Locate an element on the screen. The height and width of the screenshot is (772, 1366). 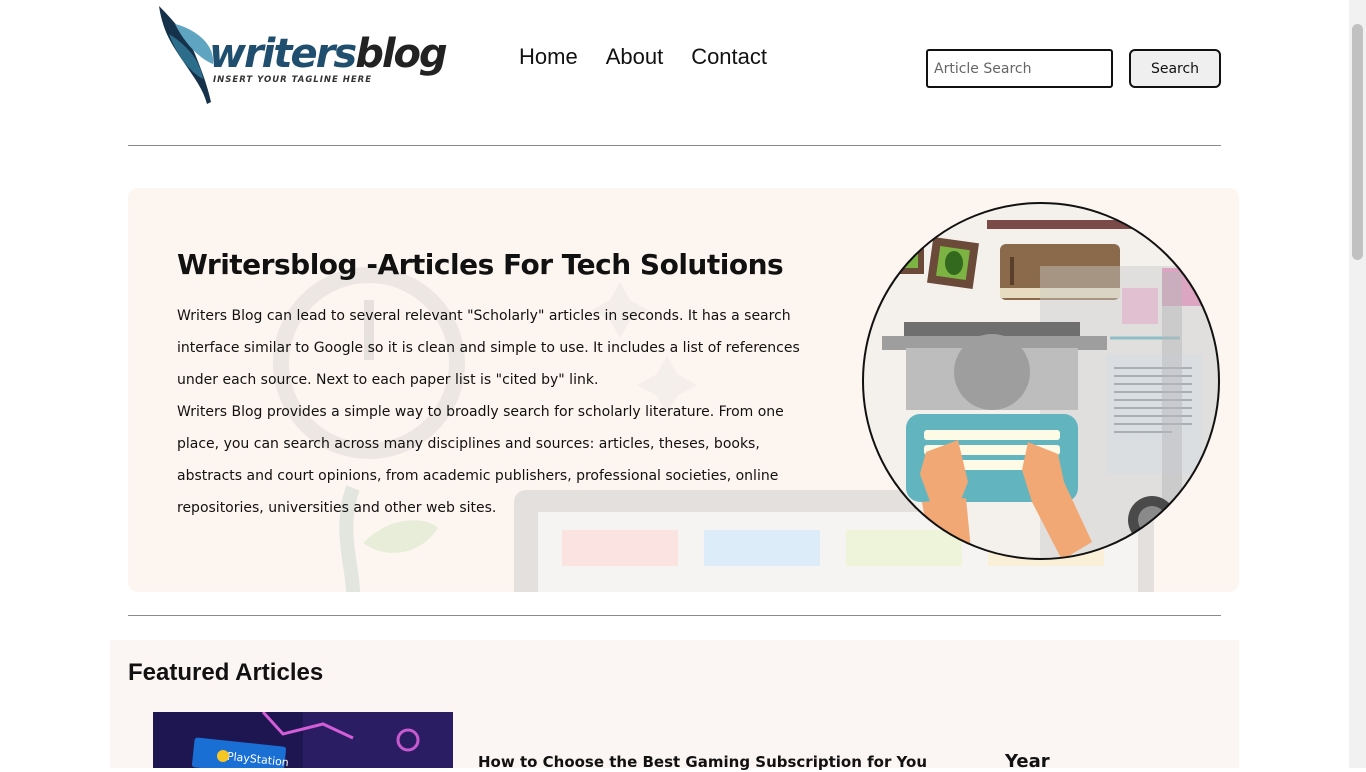
article-thumbnail: PlayStation is located at coordinates (303, 740).